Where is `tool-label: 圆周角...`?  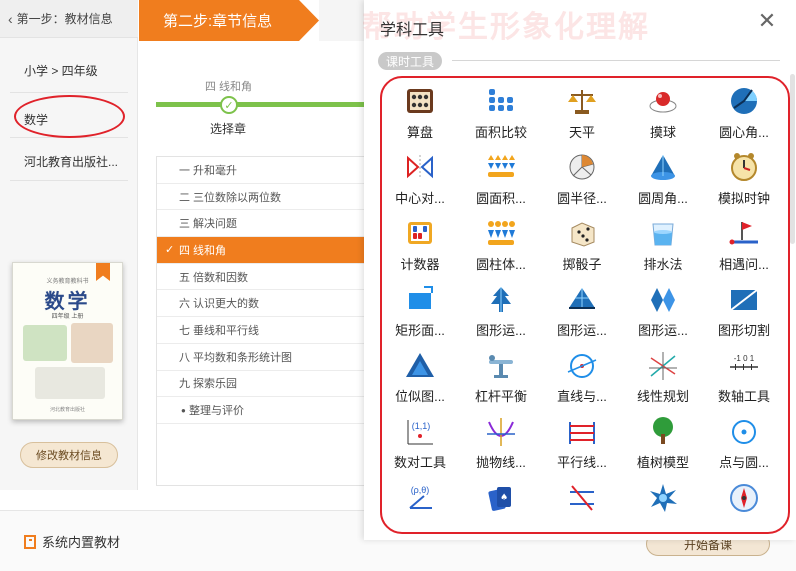
tool-label: 圆周角... is located at coordinates (663, 198).